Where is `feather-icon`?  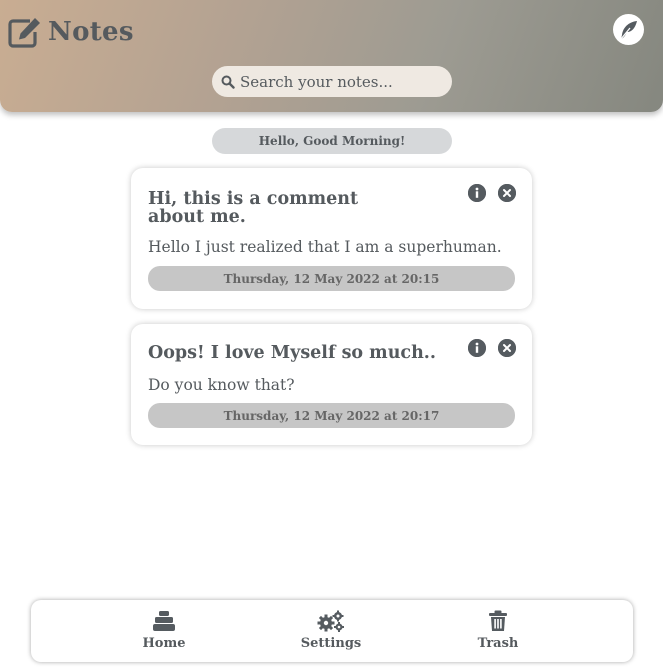 feather-icon is located at coordinates (629, 30).